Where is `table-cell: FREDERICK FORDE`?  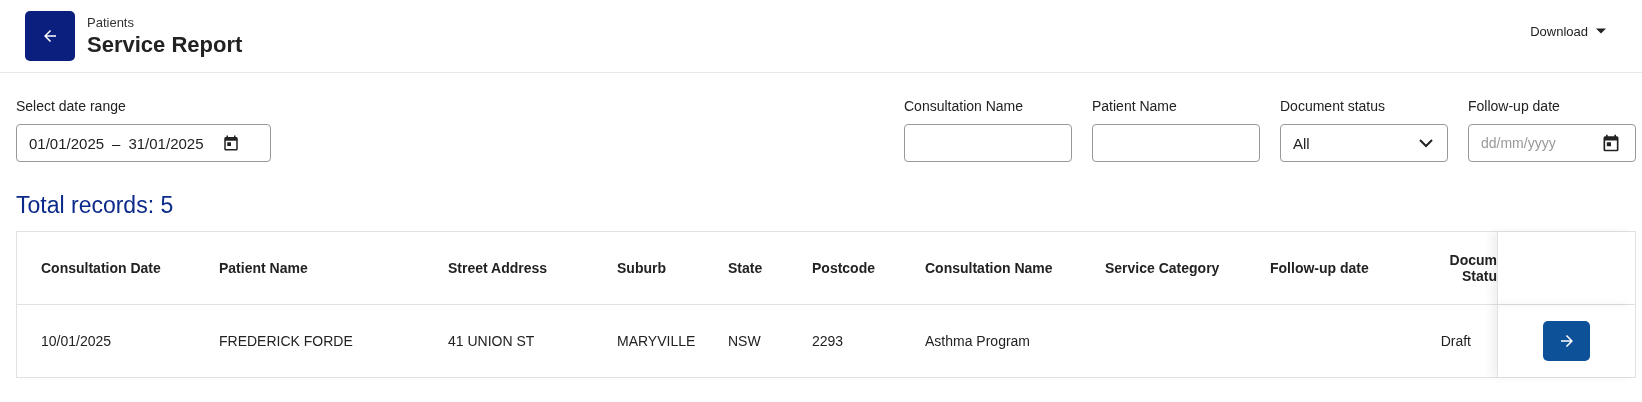
table-cell: FREDERICK FORDE is located at coordinates (286, 341).